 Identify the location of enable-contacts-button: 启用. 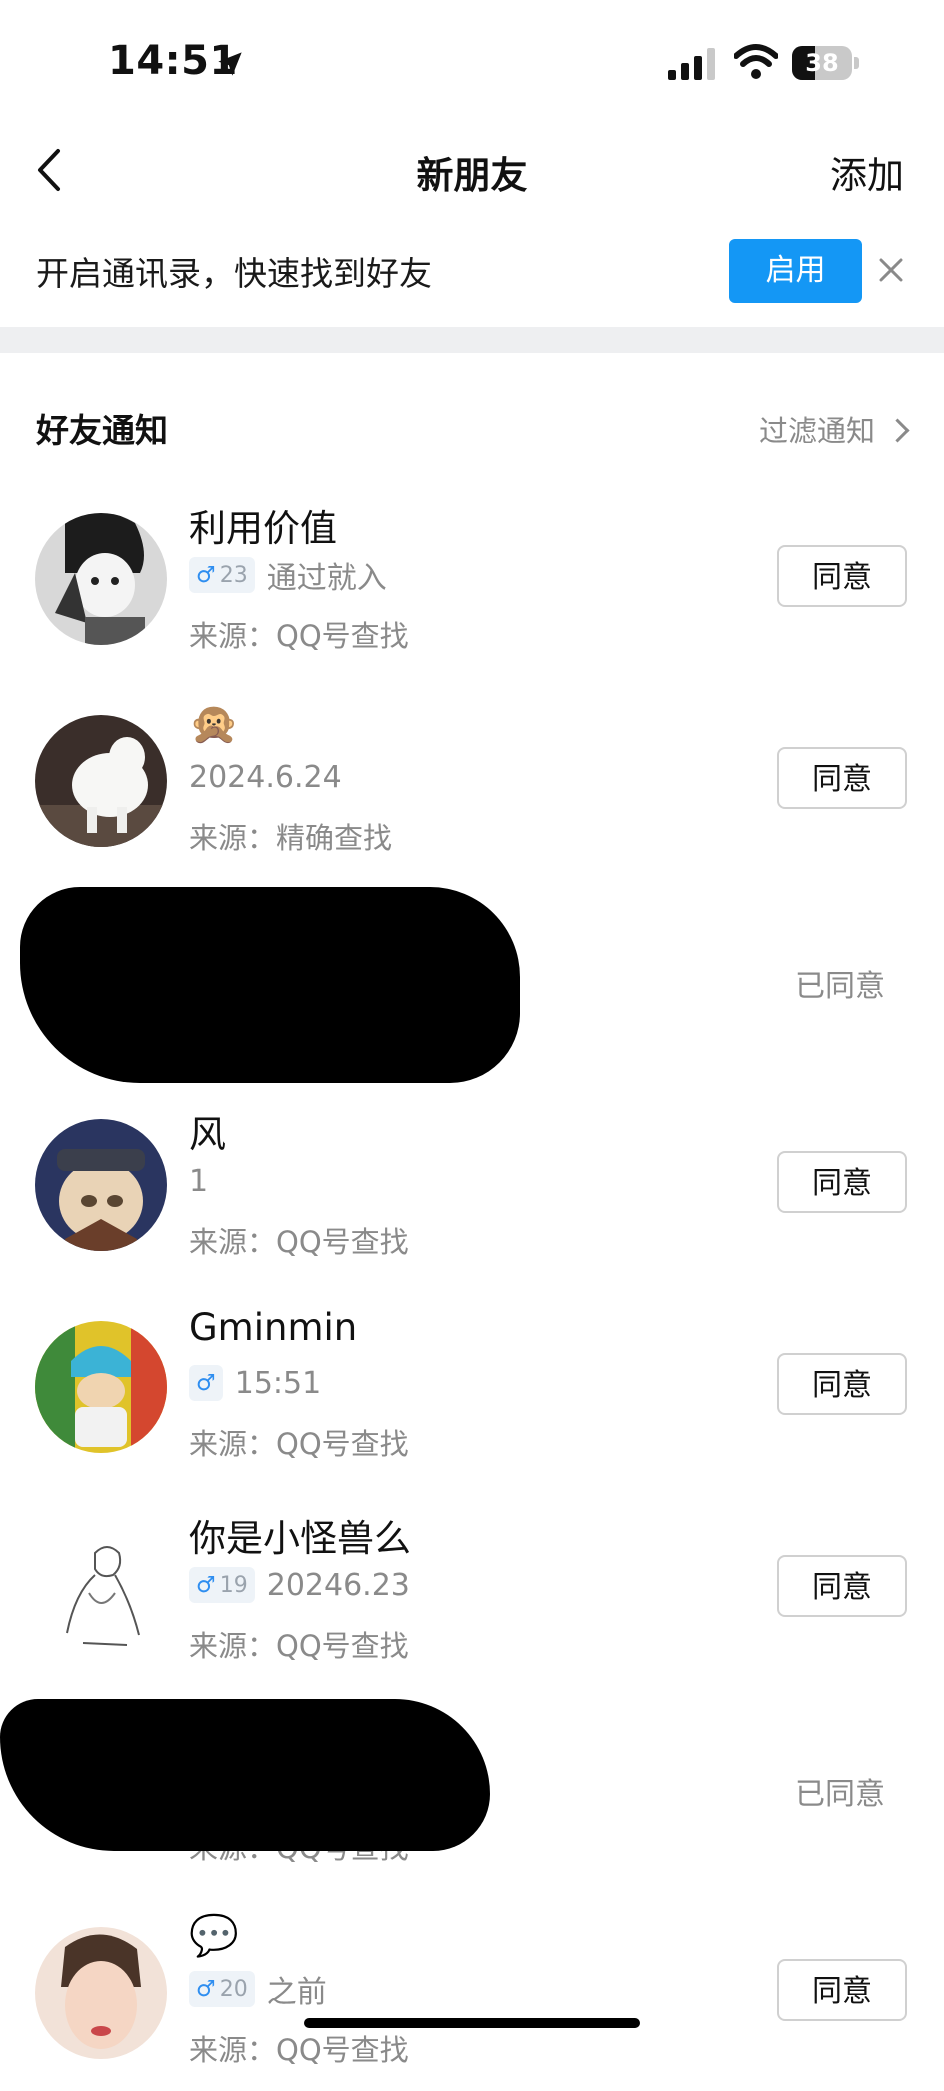
(795, 271).